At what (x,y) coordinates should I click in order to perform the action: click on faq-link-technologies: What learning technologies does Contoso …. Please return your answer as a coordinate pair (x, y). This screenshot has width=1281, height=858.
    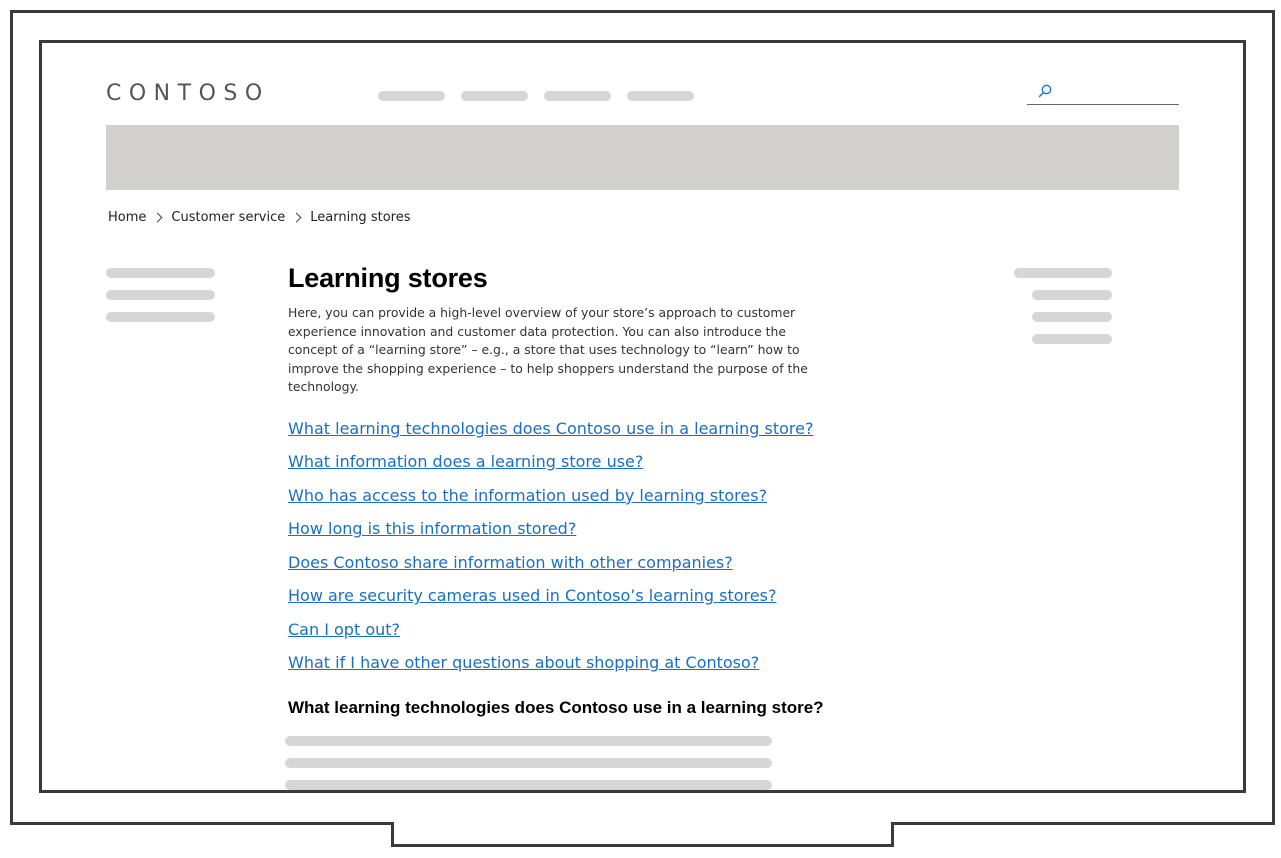
    Looking at the image, I should click on (558, 429).